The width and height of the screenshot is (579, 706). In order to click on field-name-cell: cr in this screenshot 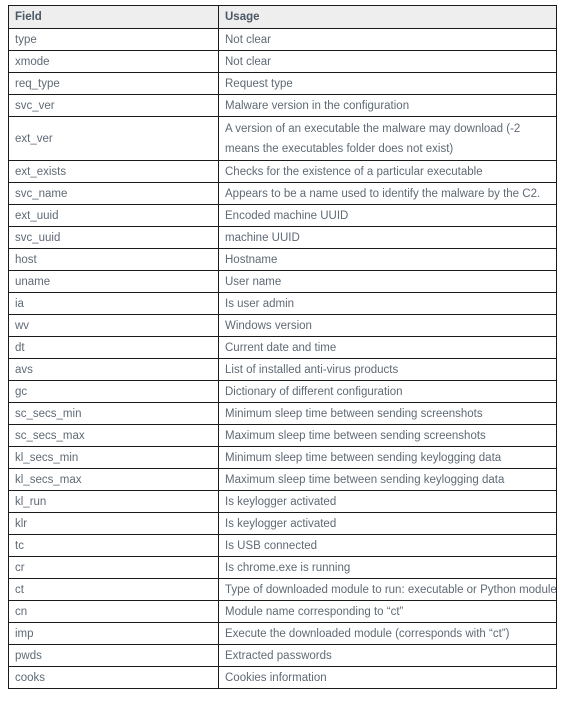, I will do `click(113, 567)`.